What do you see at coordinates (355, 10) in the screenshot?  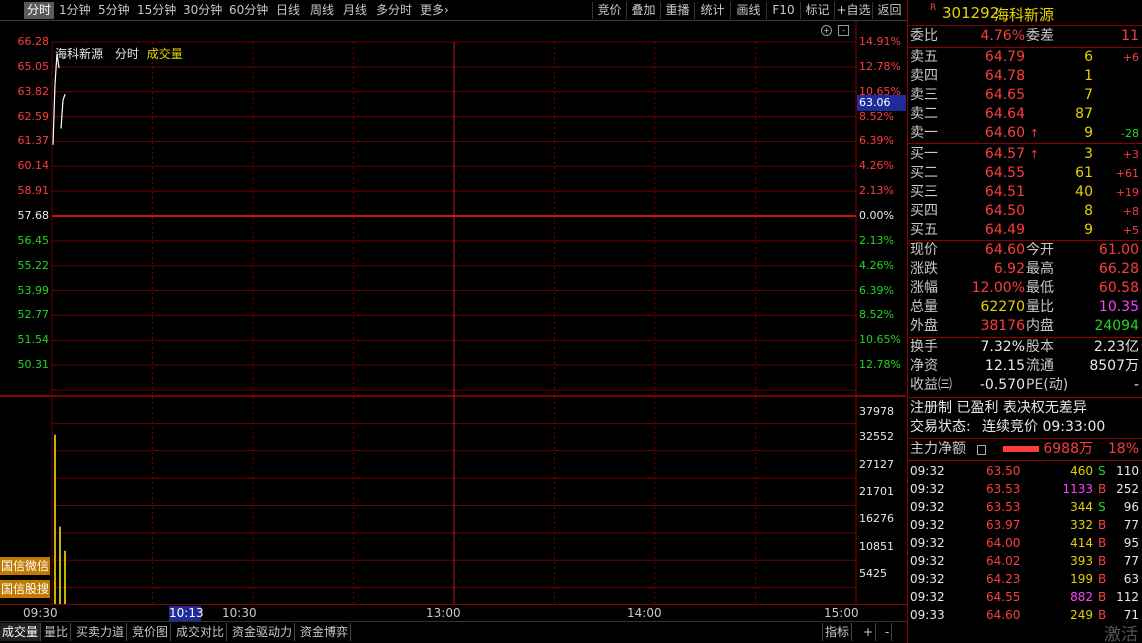 I see `tab-monthly: 月线` at bounding box center [355, 10].